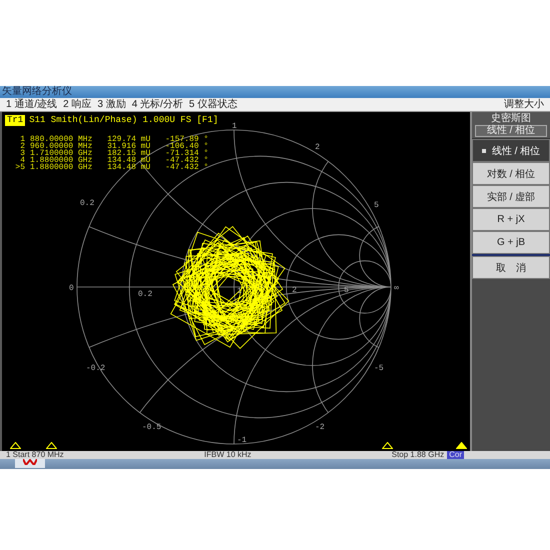 Image resolution: width=550 pixels, height=550 pixels. What do you see at coordinates (511, 196) in the screenshot?
I see `softkey-button: 实部 / 虚部` at bounding box center [511, 196].